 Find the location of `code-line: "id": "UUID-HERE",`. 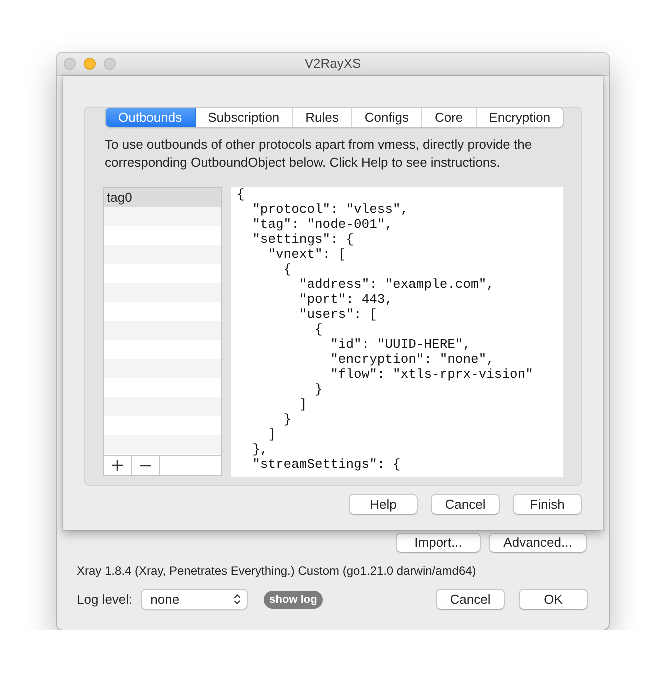

code-line: "id": "UUID-HERE", is located at coordinates (401, 344).